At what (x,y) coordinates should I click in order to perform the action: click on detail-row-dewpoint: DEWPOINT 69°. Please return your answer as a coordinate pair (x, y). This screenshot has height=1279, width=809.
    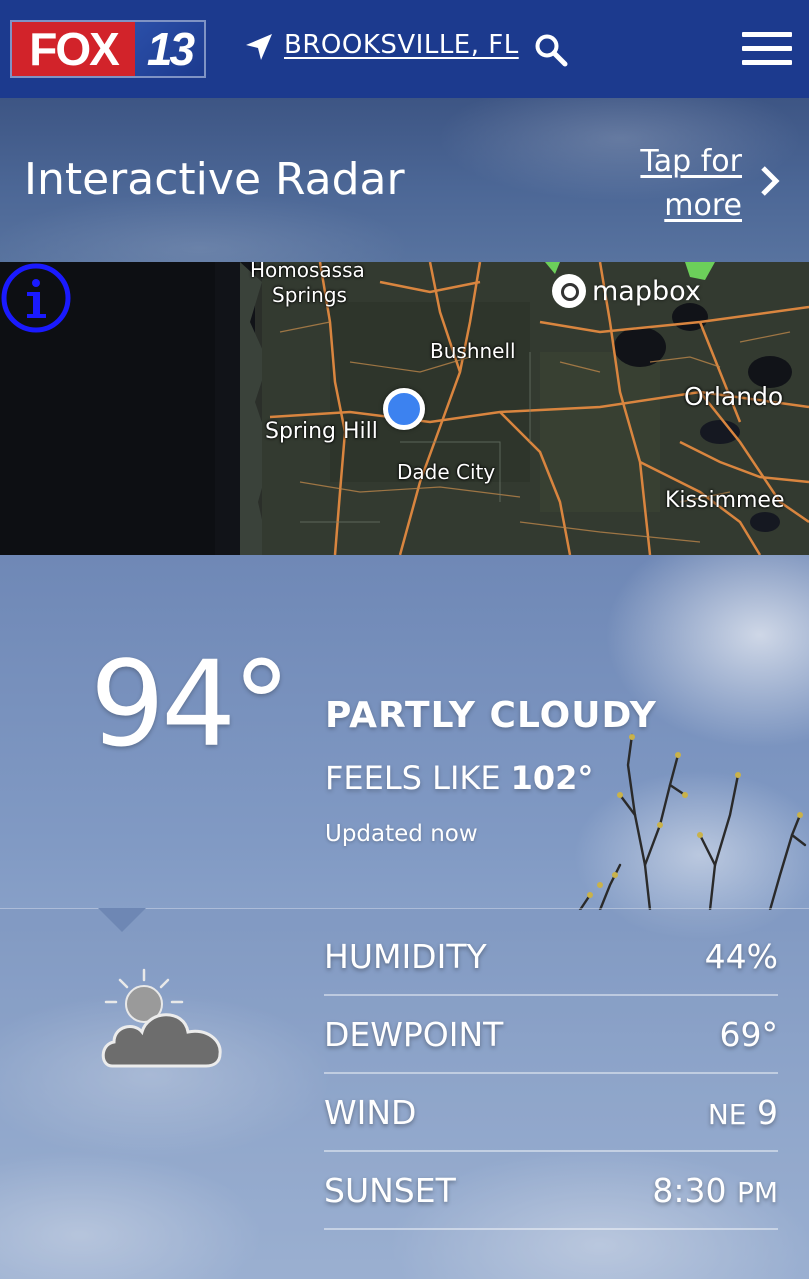
    Looking at the image, I should click on (551, 1035).